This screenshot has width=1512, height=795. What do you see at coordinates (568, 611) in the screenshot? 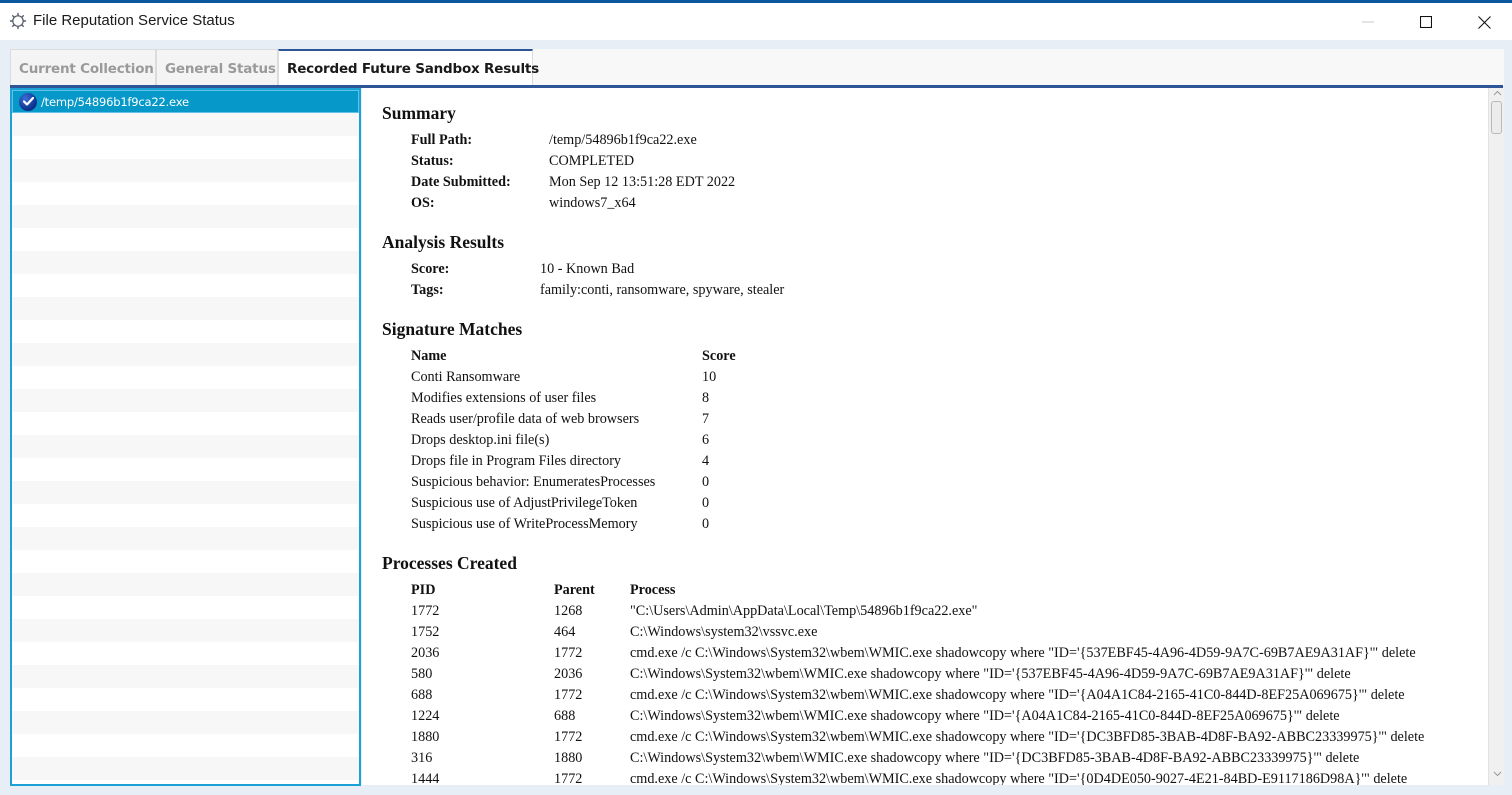
I see `process-parent: 1268` at bounding box center [568, 611].